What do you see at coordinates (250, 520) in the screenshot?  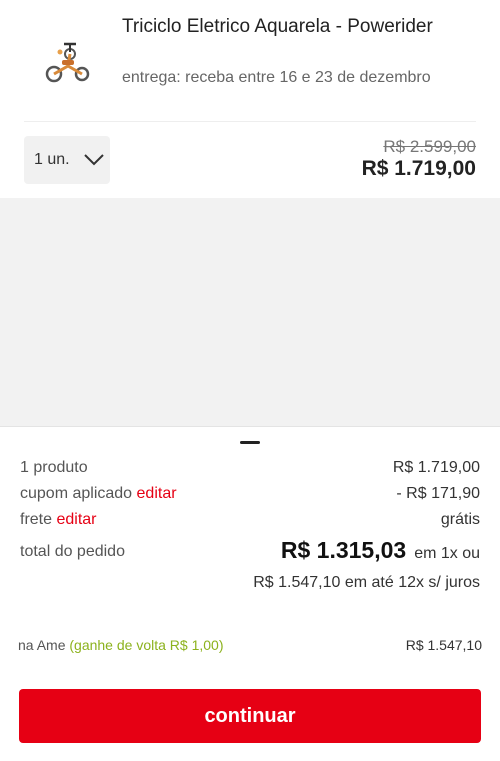 I see `shipping-row: frete editar grátis` at bounding box center [250, 520].